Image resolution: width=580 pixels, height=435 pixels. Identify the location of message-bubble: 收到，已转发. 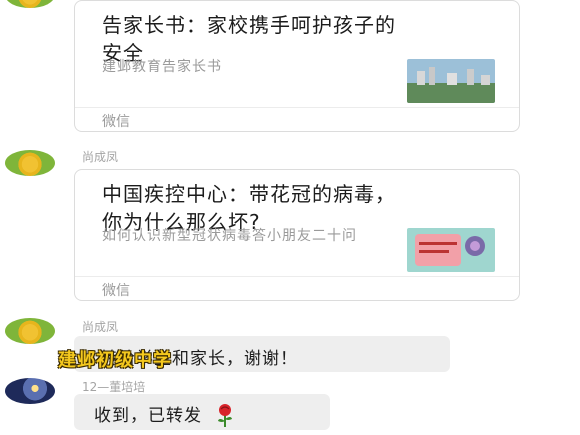
(202, 412).